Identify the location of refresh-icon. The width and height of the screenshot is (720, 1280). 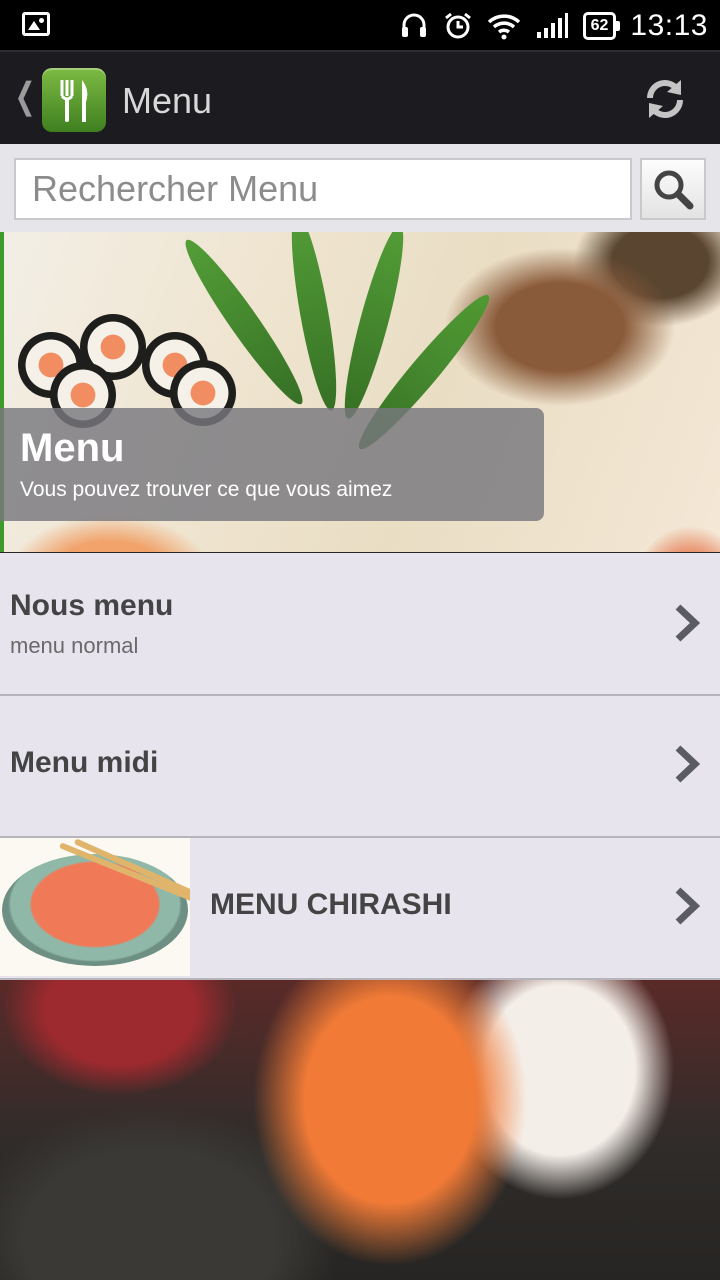
(665, 99).